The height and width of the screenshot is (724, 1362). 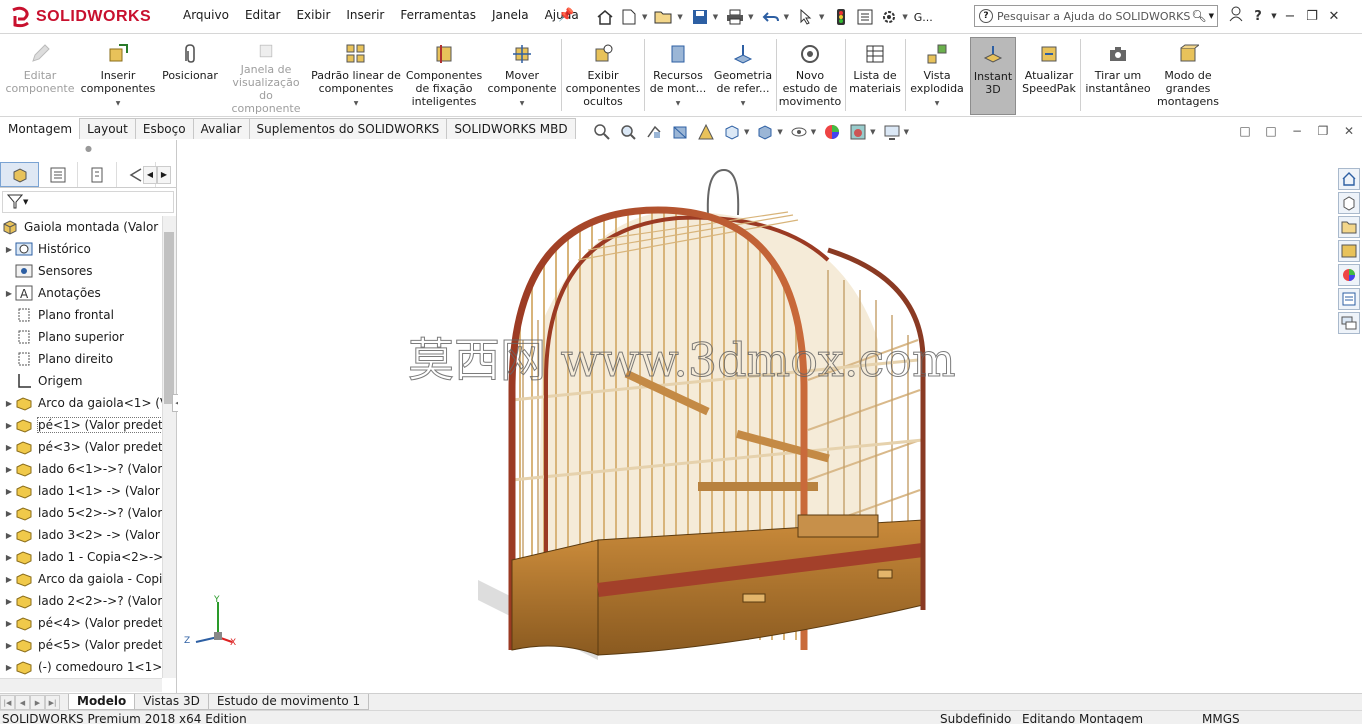 What do you see at coordinates (732, 132) in the screenshot?
I see `view-orientation-icon` at bounding box center [732, 132].